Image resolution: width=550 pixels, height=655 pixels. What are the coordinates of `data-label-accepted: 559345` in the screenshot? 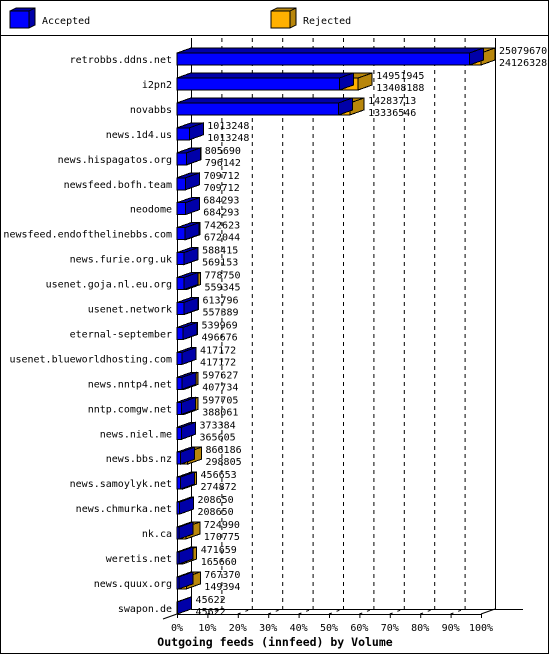 It's located at (222, 288).